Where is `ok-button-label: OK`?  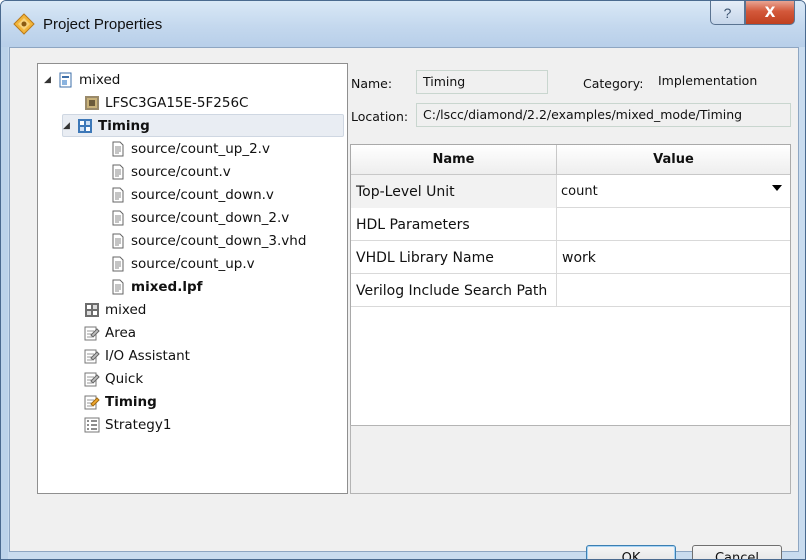
ok-button-label: OK is located at coordinates (631, 555).